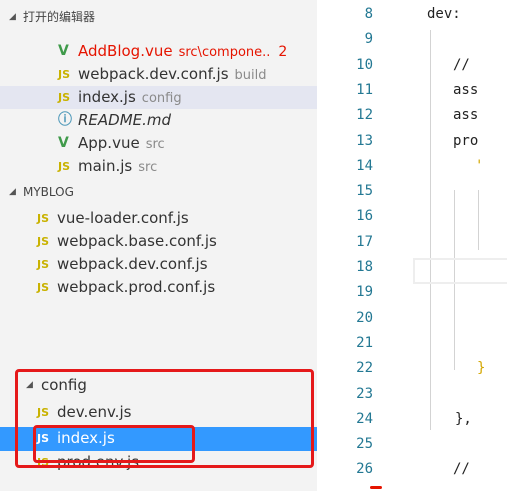 This screenshot has width=507, height=491. I want to click on open-editor-item: ⓘ README.md, so click(158, 120).